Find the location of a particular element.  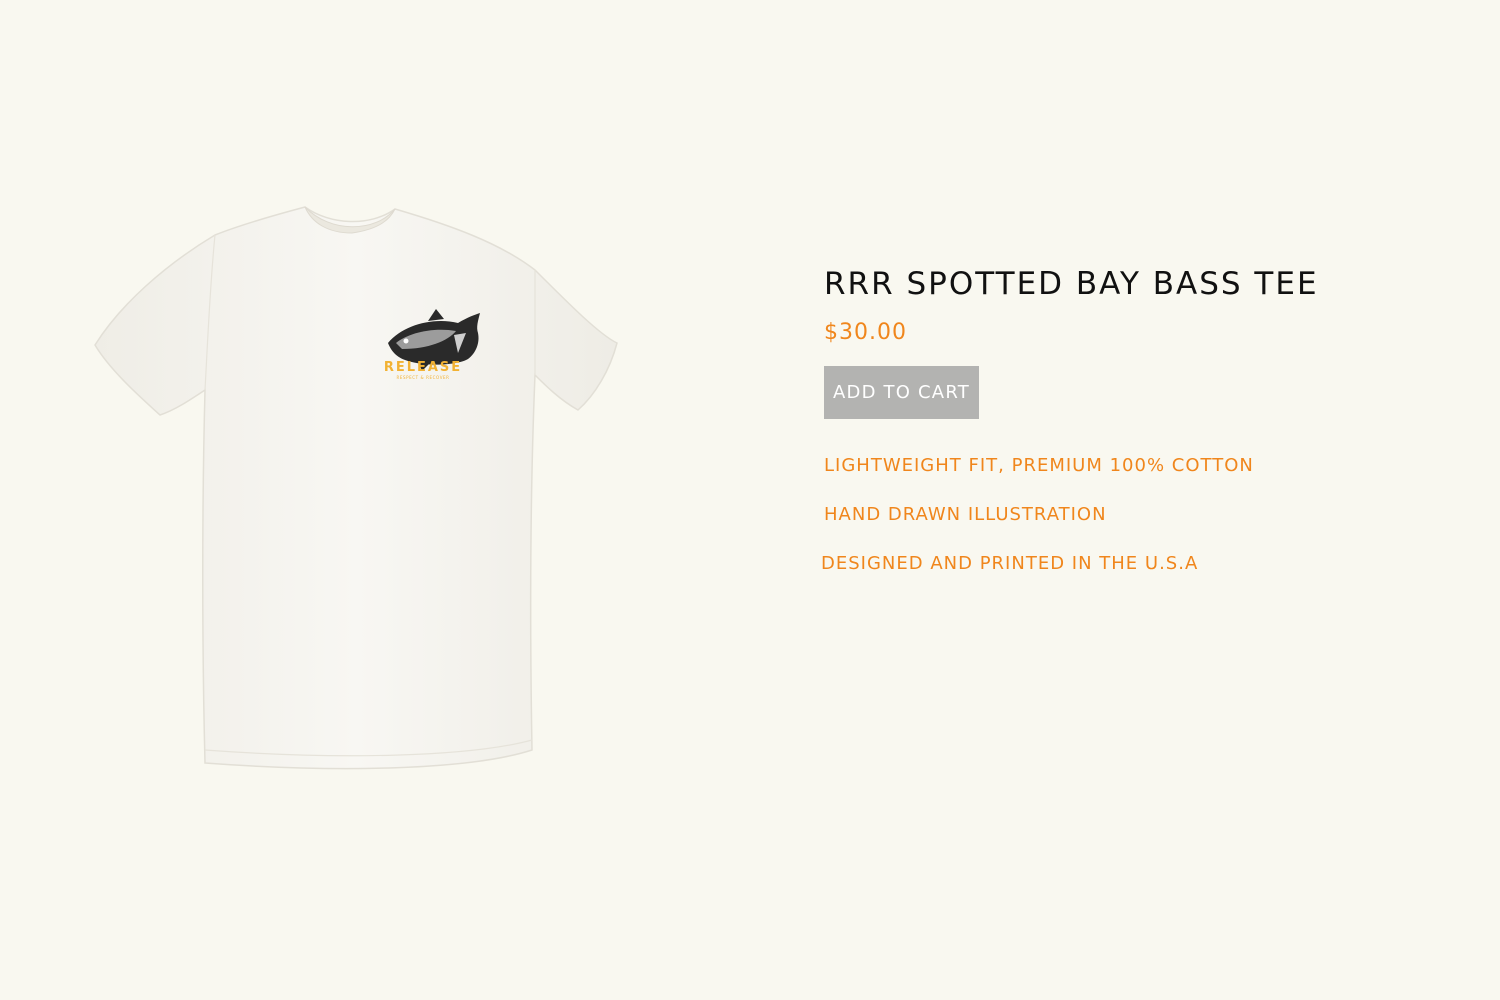

feature-item: DESIGNED AND PRINTED IN THE U.S.A is located at coordinates (1010, 563).